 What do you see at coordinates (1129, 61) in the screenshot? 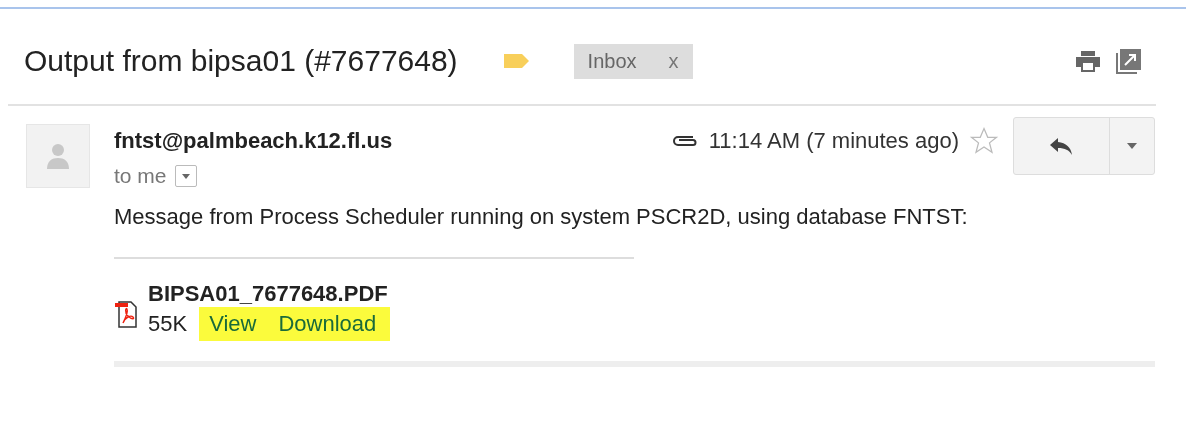
I see `new-window-icon` at bounding box center [1129, 61].